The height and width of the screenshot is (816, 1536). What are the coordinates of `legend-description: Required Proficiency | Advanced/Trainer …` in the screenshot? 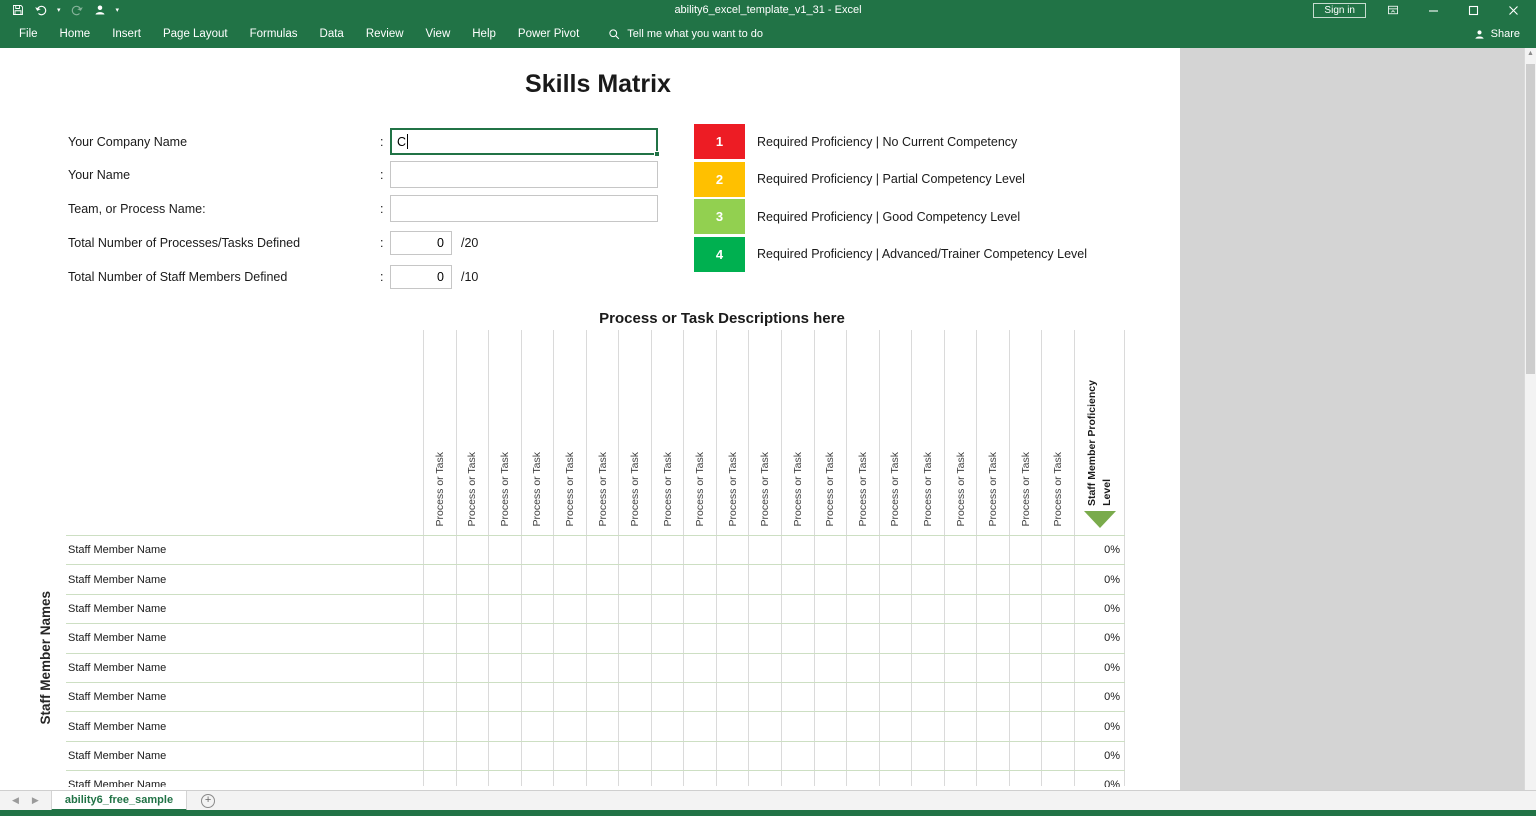 It's located at (922, 254).